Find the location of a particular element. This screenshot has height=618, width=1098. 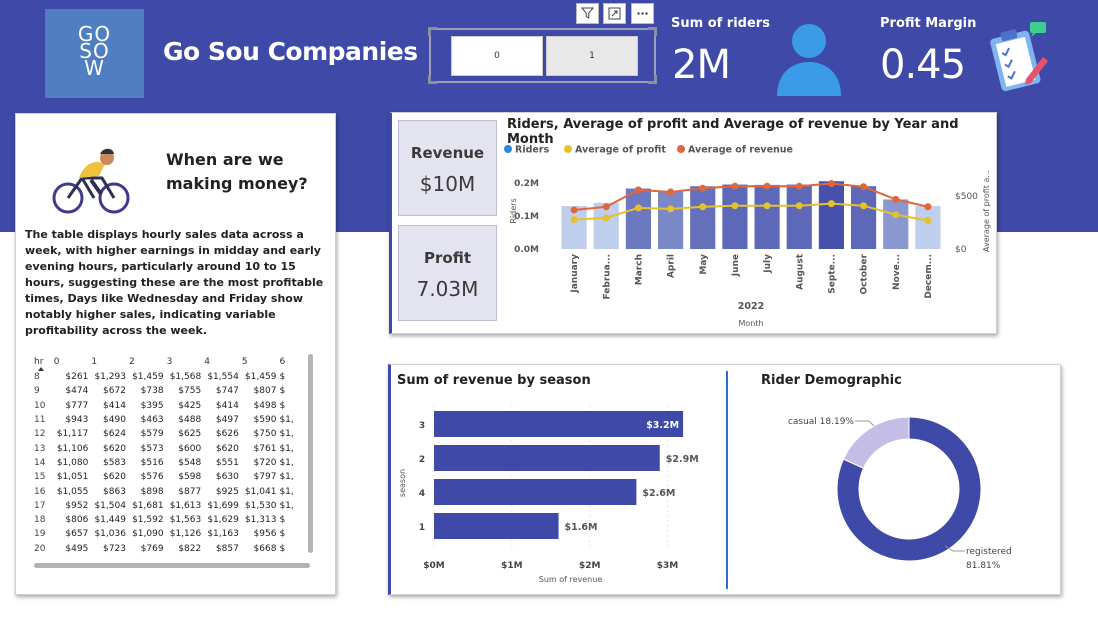

table-cell: $1,459 is located at coordinates (260, 377).